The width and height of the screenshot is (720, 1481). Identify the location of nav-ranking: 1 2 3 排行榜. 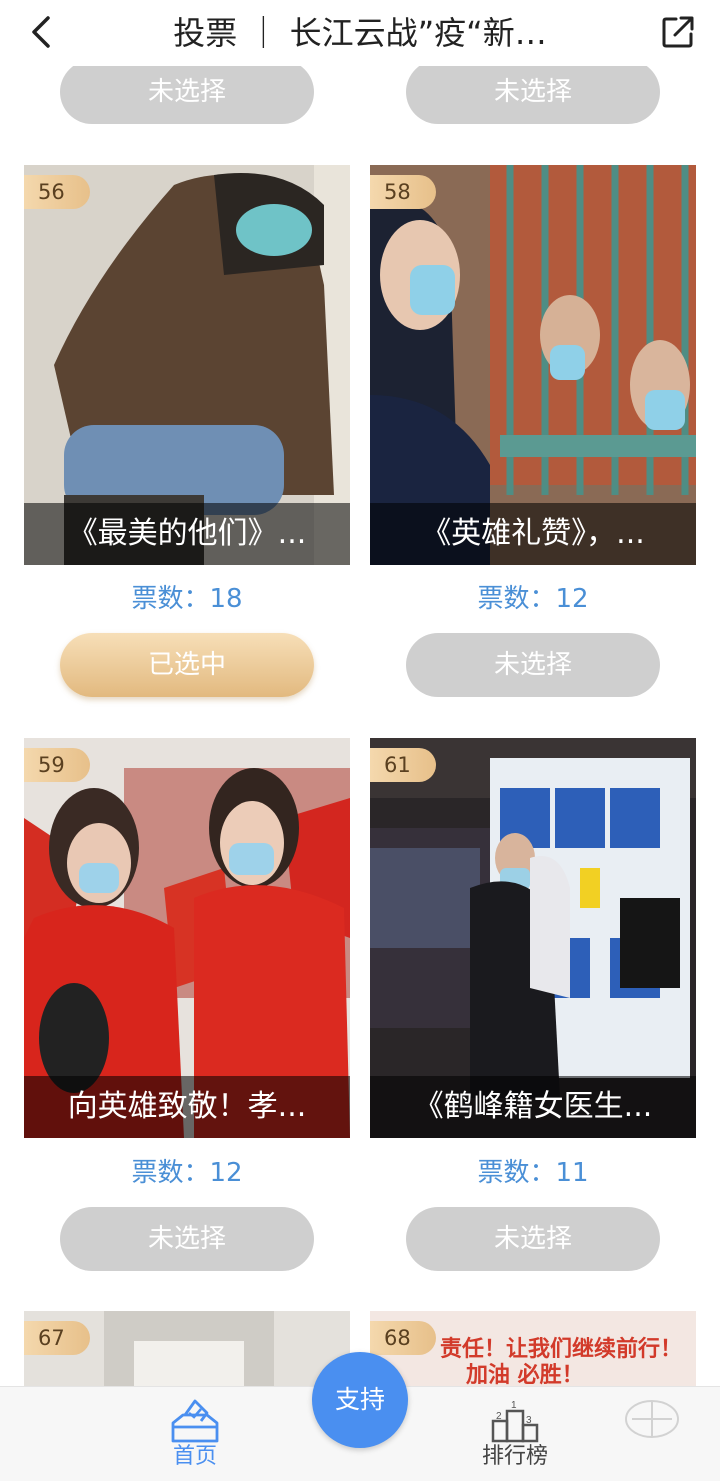
(515, 1434).